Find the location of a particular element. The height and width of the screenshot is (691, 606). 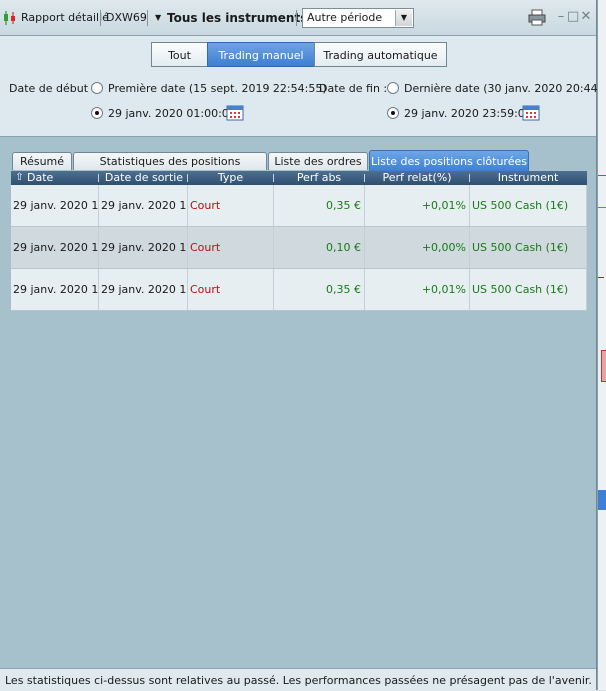

cell-perf-rel: +0,00% is located at coordinates (417, 247).